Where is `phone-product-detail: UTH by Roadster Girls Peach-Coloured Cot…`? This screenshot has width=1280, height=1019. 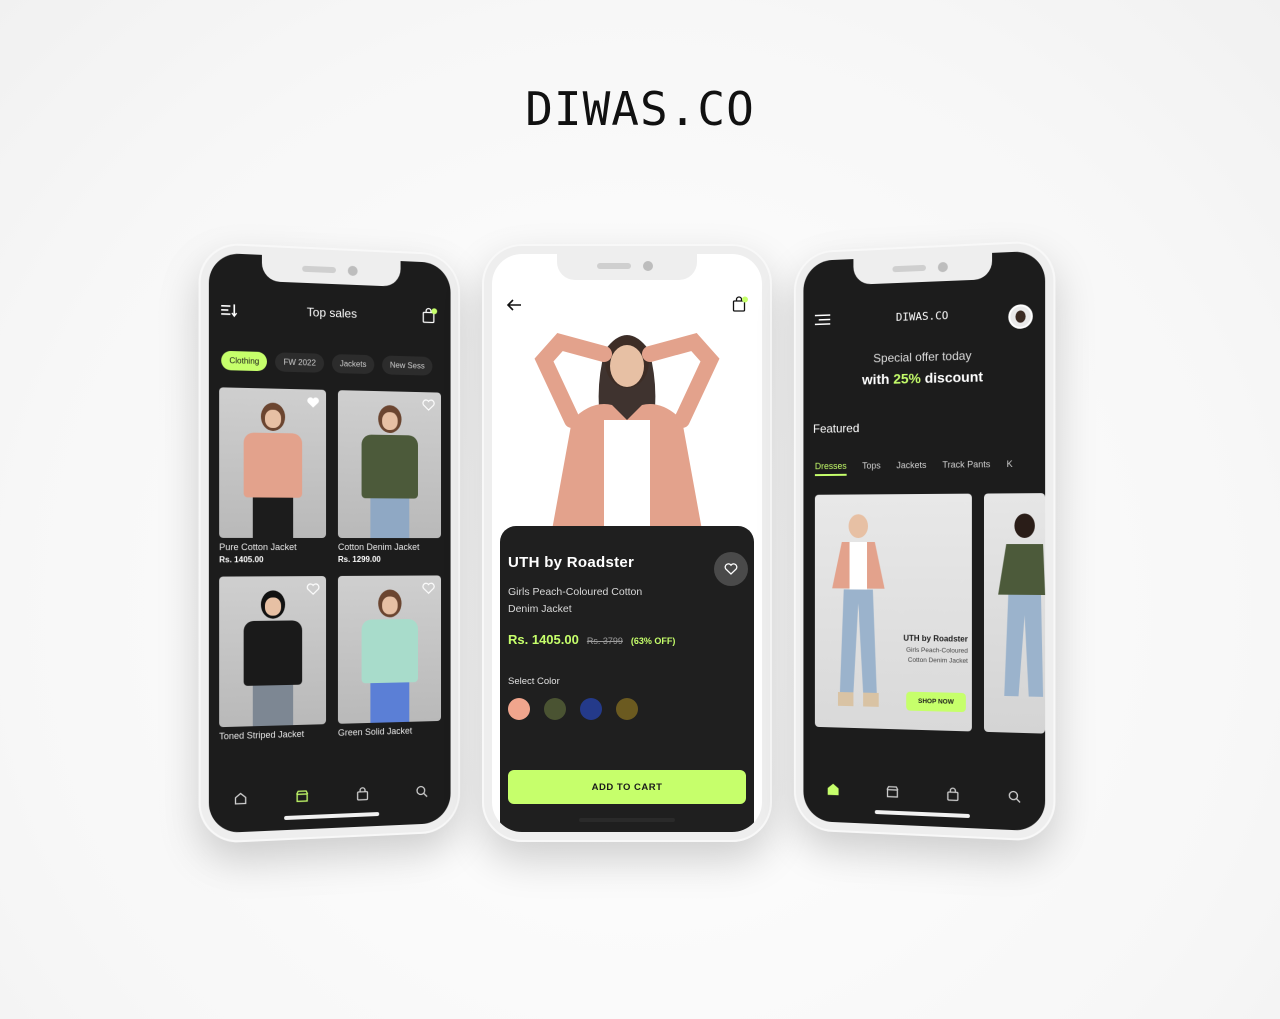
phone-product-detail: UTH by Roadster Girls Peach-Coloured Cot… is located at coordinates (627, 543).